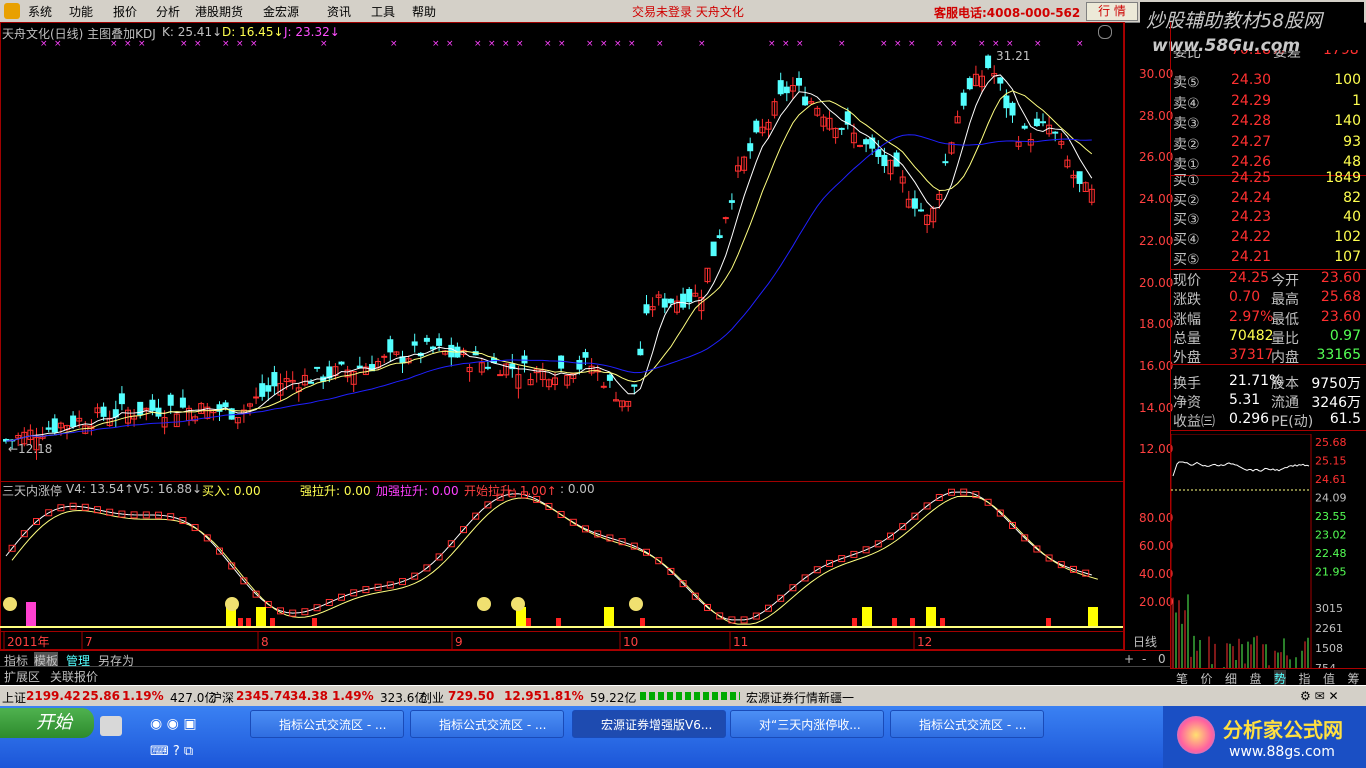  I want to click on zoom-out-button: -, so click(1144, 659).